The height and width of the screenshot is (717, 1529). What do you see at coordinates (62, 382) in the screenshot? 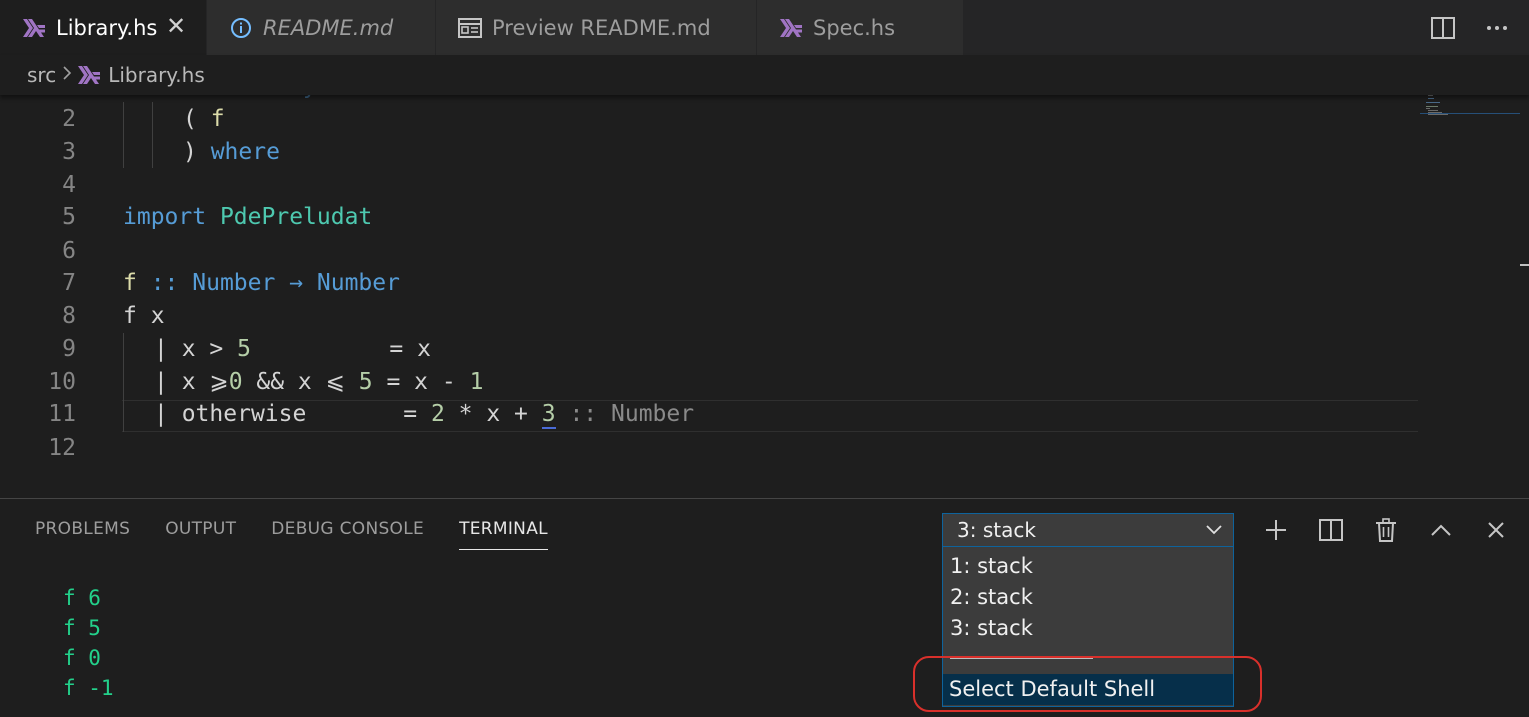
I see `line-number: 10` at bounding box center [62, 382].